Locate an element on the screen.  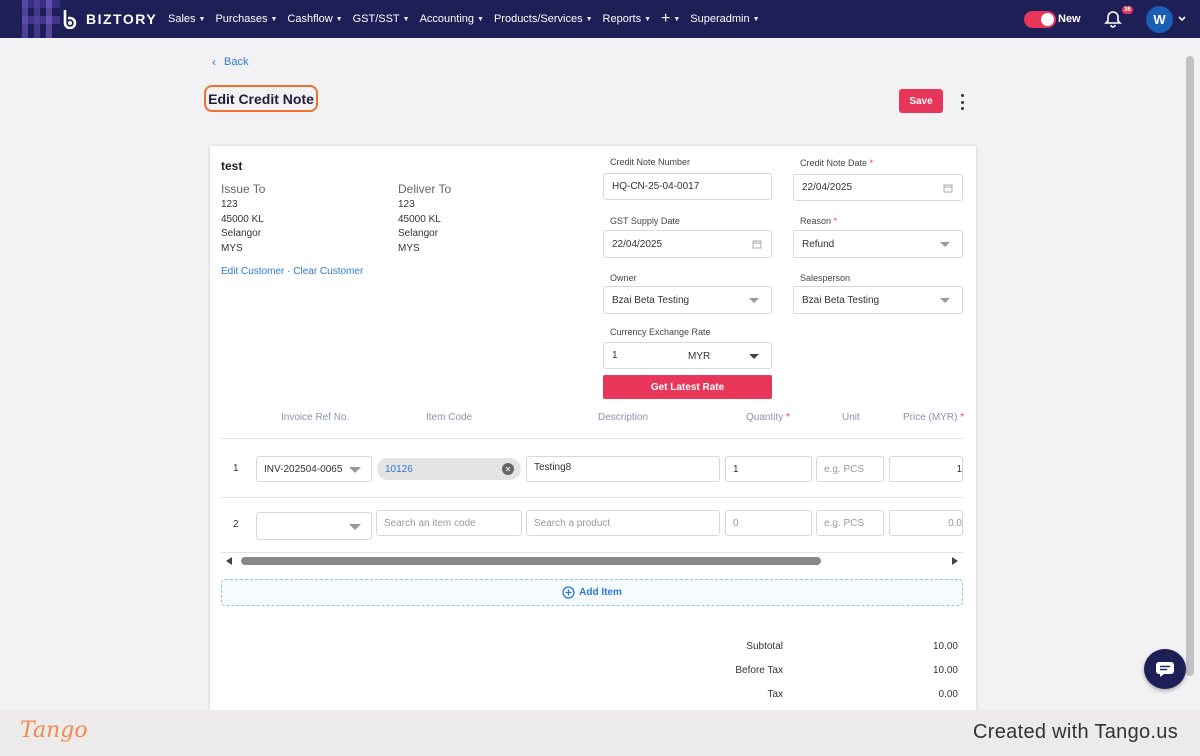
customer-name: test is located at coordinates (232, 166).